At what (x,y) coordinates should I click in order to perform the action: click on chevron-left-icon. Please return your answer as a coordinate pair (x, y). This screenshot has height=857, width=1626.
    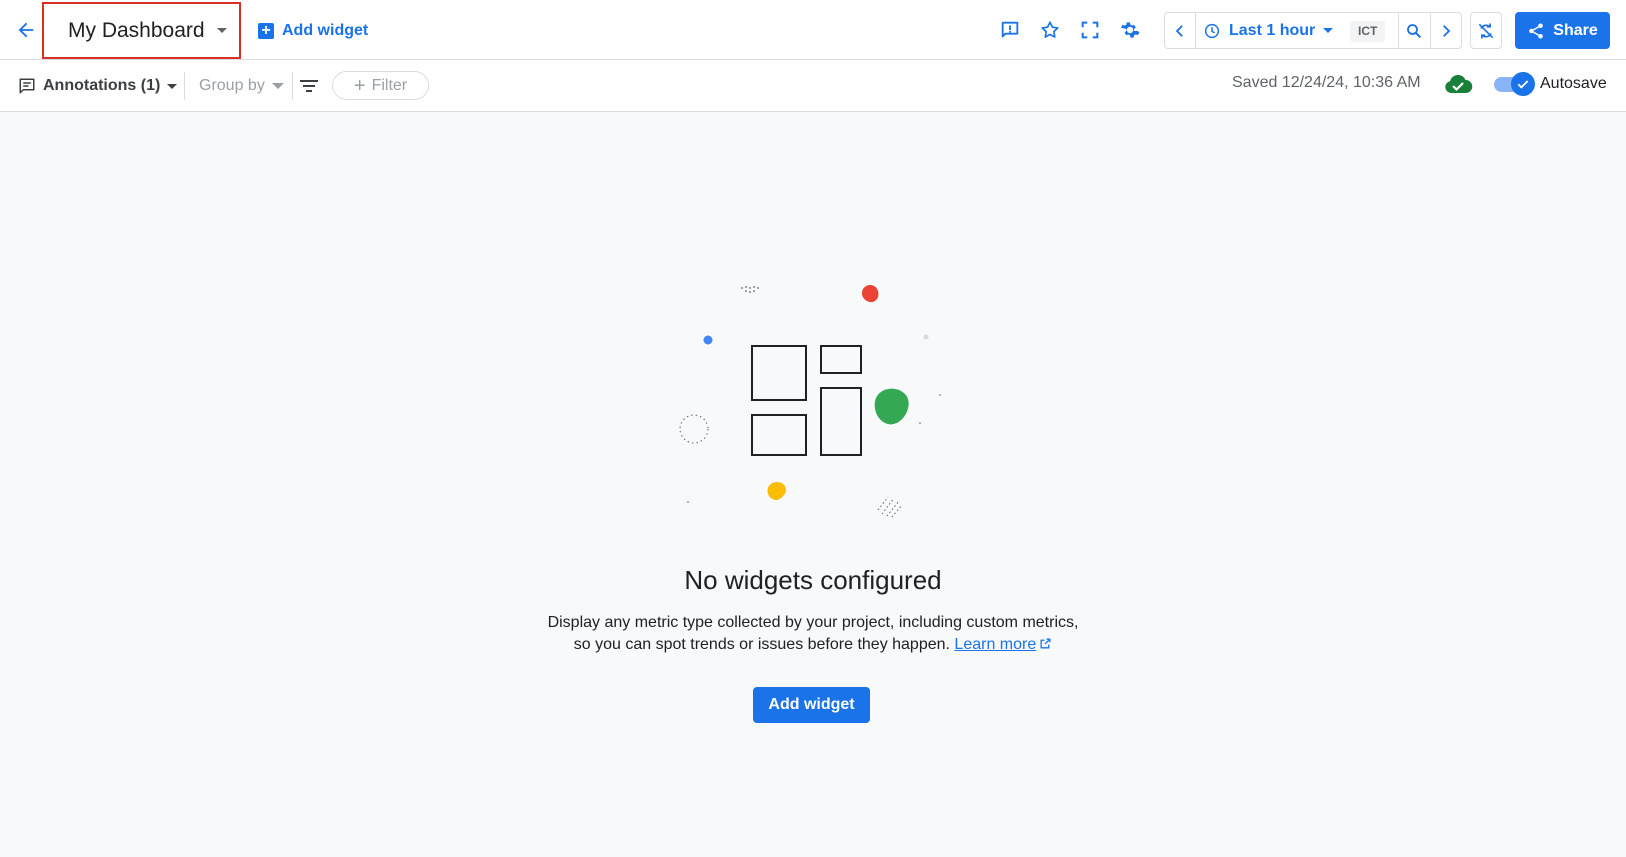
    Looking at the image, I should click on (1180, 30).